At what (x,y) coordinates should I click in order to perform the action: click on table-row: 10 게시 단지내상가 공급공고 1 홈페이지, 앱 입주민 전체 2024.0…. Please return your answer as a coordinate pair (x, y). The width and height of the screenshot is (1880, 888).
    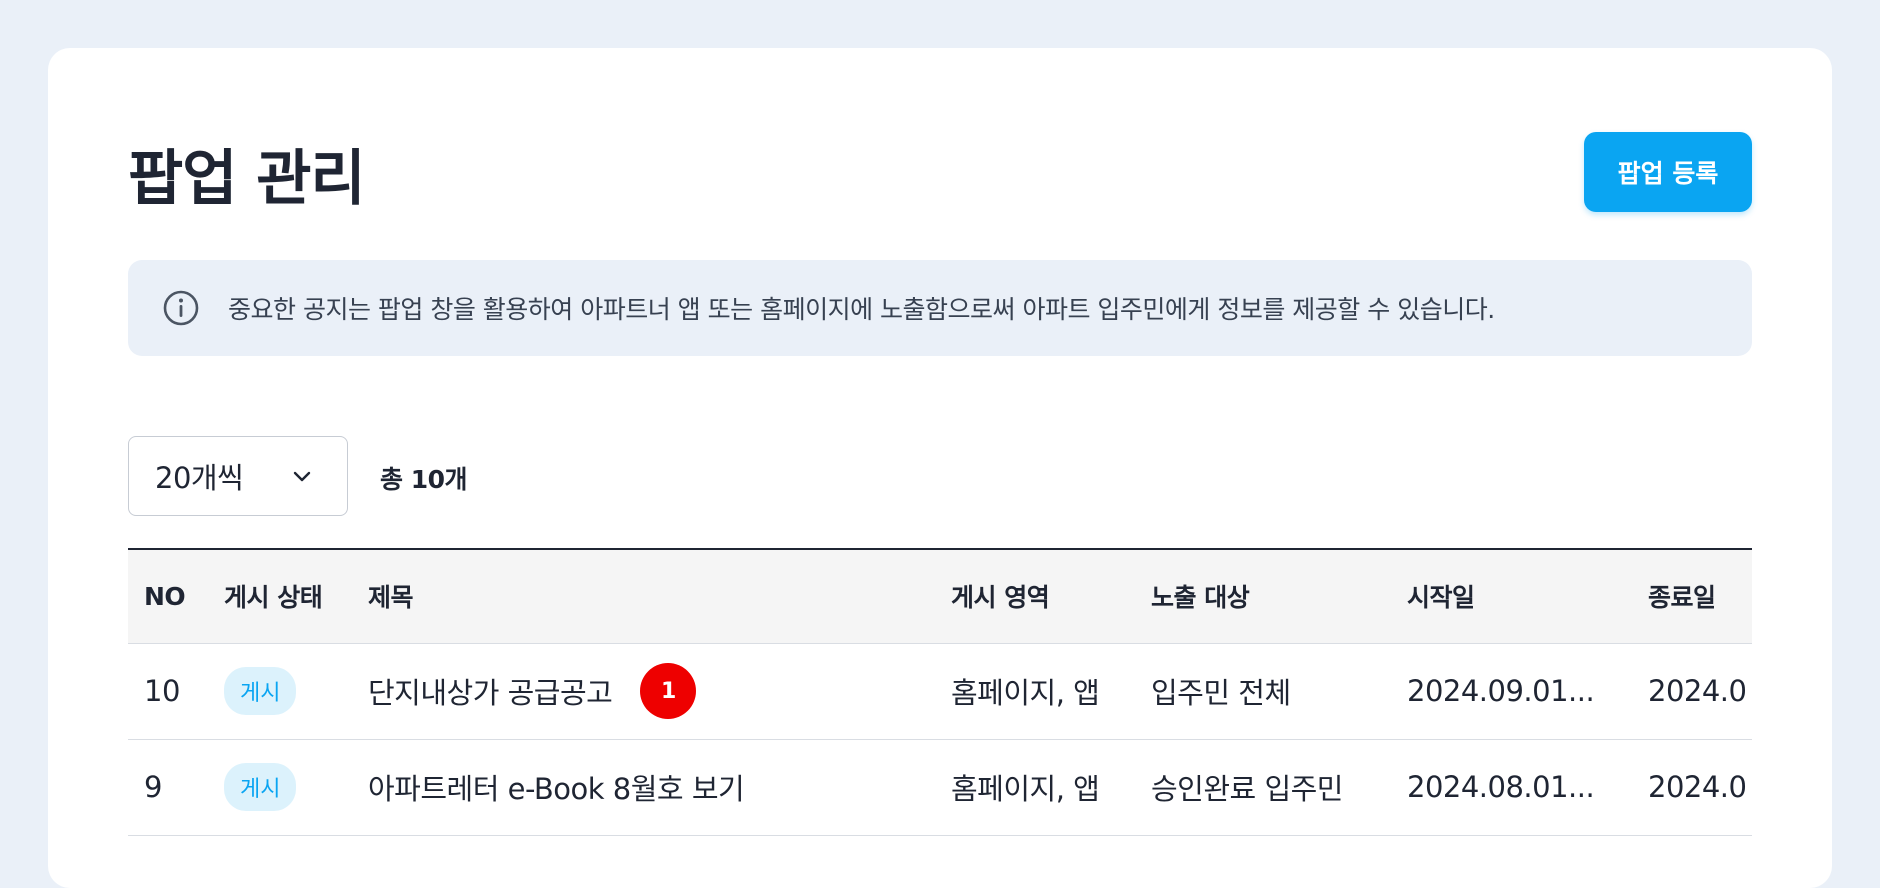
    Looking at the image, I should click on (940, 691).